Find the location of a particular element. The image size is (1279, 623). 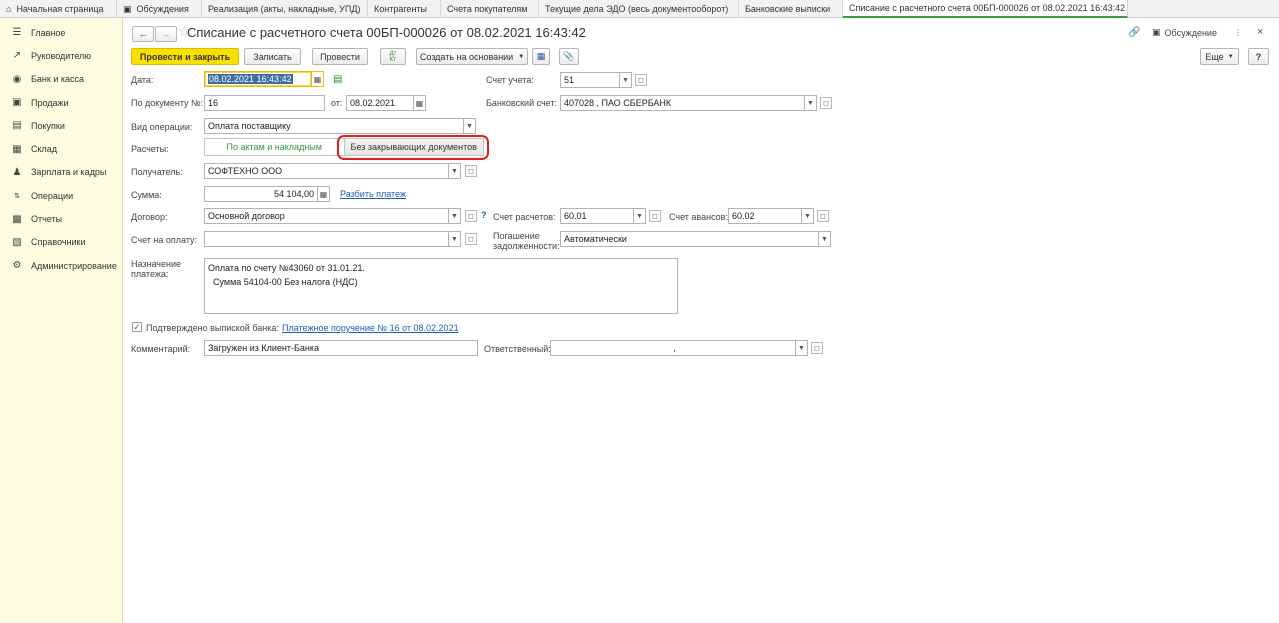

bank-account-field: 407028 , ПАО СБЕРБАНК is located at coordinates (682, 103).